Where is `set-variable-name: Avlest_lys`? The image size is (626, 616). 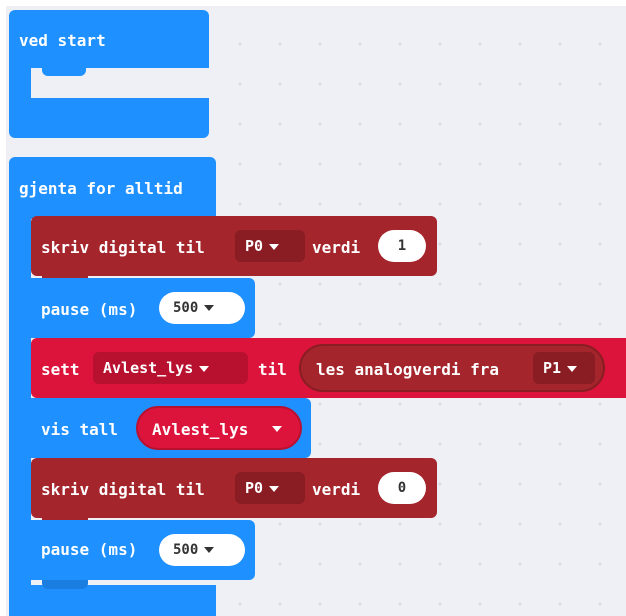 set-variable-name: Avlest_lys is located at coordinates (148, 368).